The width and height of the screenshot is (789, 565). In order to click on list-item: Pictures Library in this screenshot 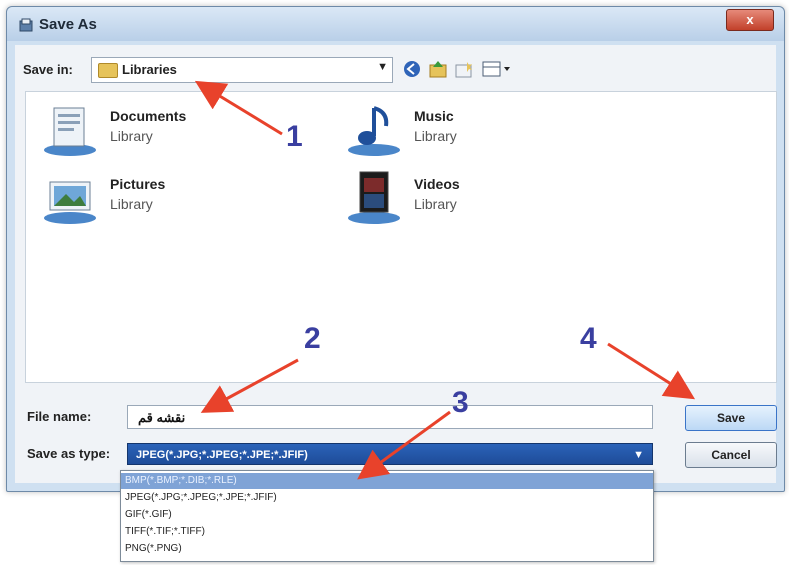, I will do `click(150, 198)`.